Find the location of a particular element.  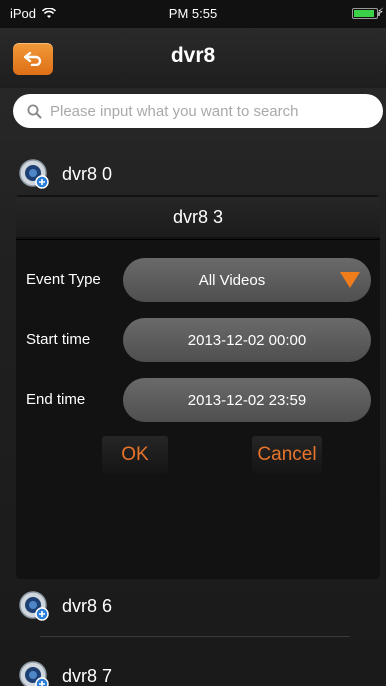

navigation-bar: dvr8 is located at coordinates (193, 58).